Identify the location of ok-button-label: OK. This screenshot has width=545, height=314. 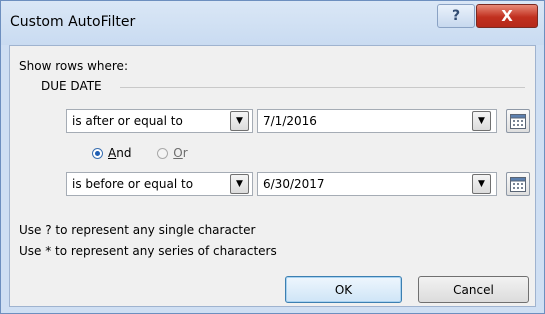
(343, 289).